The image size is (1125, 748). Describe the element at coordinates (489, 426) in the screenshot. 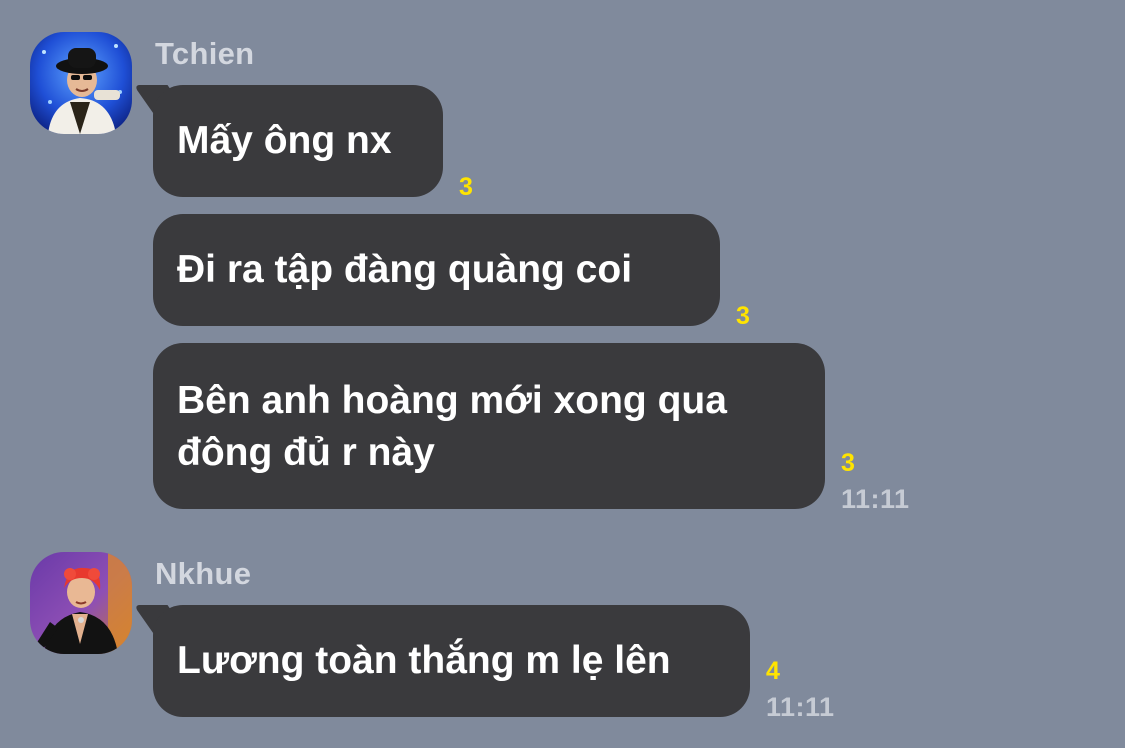

I see `message-bubble: Bên anh hoàng mới xong qua đông đủ r này` at that location.